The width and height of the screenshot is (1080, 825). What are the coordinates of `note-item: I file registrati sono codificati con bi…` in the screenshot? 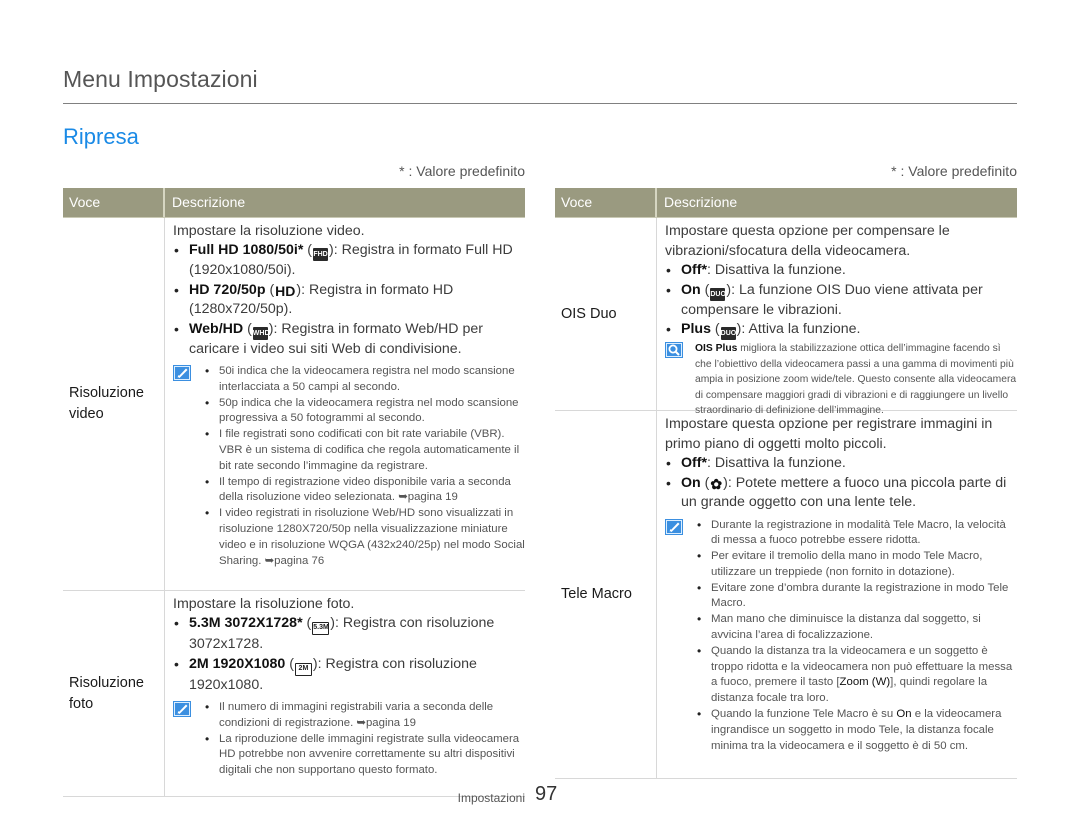 It's located at (364, 450).